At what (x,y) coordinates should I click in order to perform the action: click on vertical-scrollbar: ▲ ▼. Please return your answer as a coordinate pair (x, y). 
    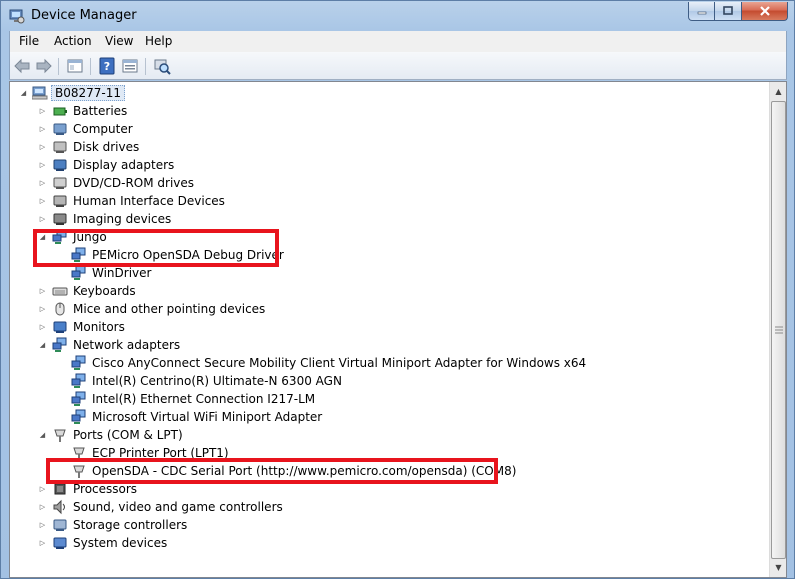
    Looking at the image, I should click on (777, 329).